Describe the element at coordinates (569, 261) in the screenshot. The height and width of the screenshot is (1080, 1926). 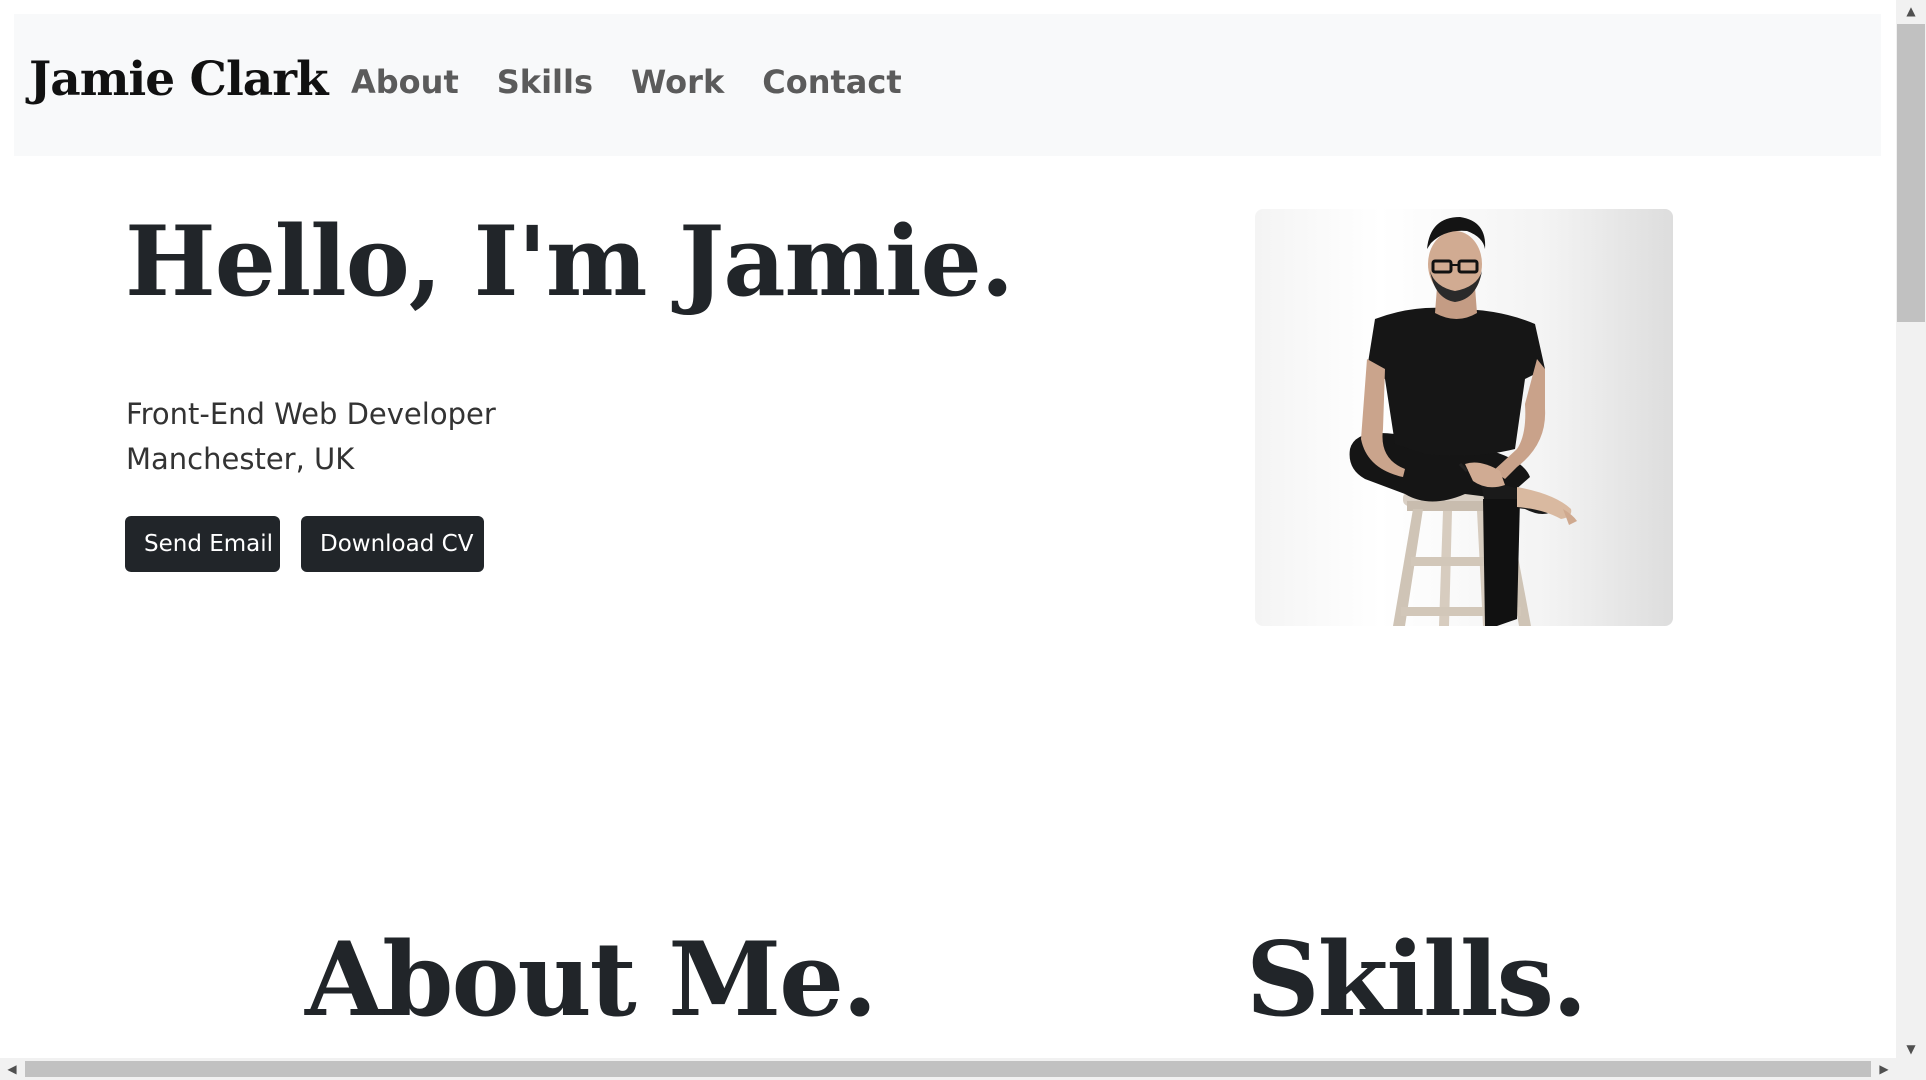
I see `hero-title: Hello, I'm Jamie.` at that location.